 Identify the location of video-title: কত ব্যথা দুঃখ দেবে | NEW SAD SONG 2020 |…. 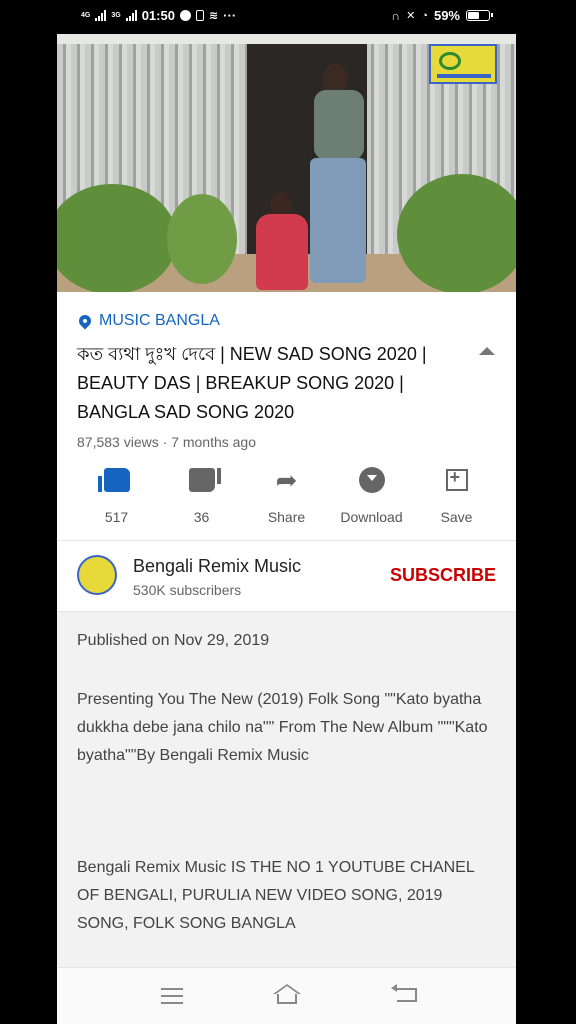
(252, 383).